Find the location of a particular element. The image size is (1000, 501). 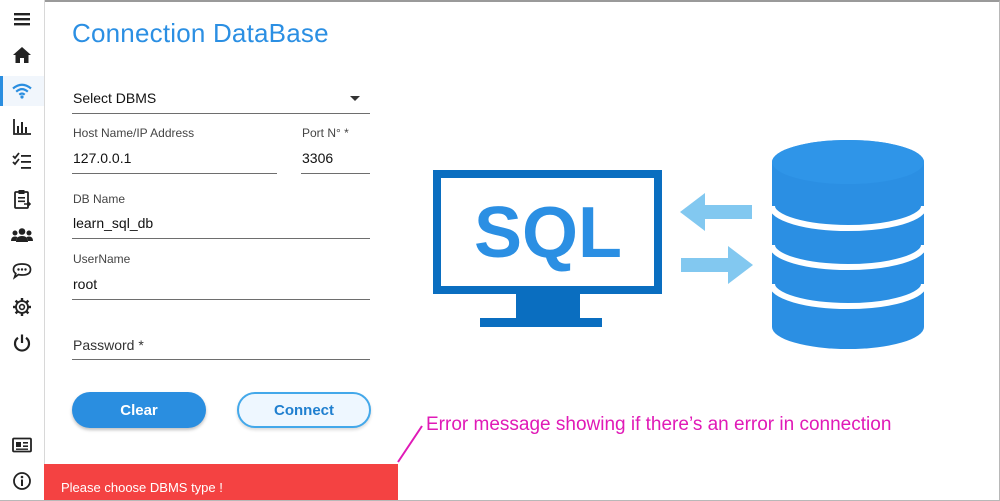

monitor-icon: SQL is located at coordinates (547, 248).